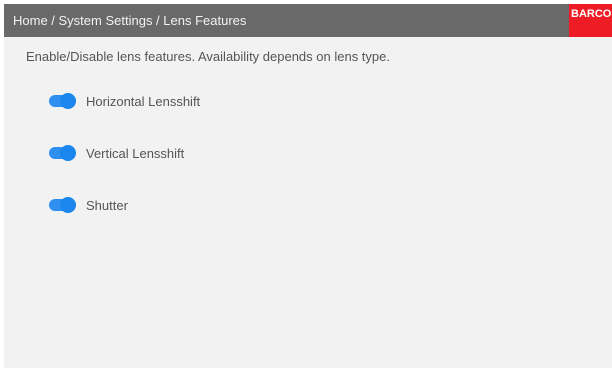 The width and height of the screenshot is (612, 370). I want to click on toggle-row-shutter: Shutter, so click(88, 205).